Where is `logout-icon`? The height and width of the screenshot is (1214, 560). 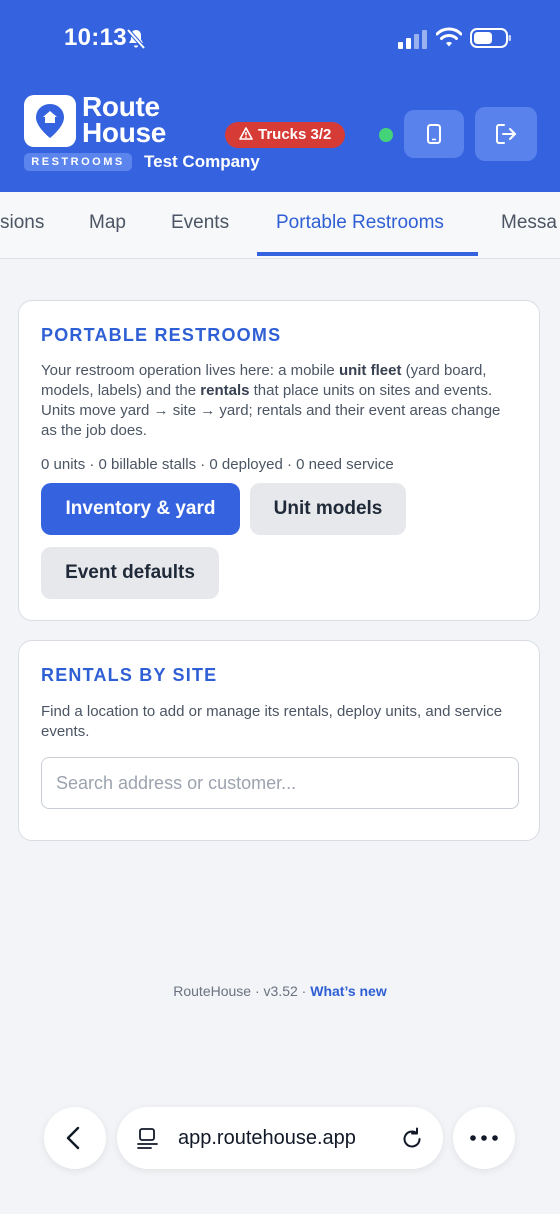 logout-icon is located at coordinates (506, 134).